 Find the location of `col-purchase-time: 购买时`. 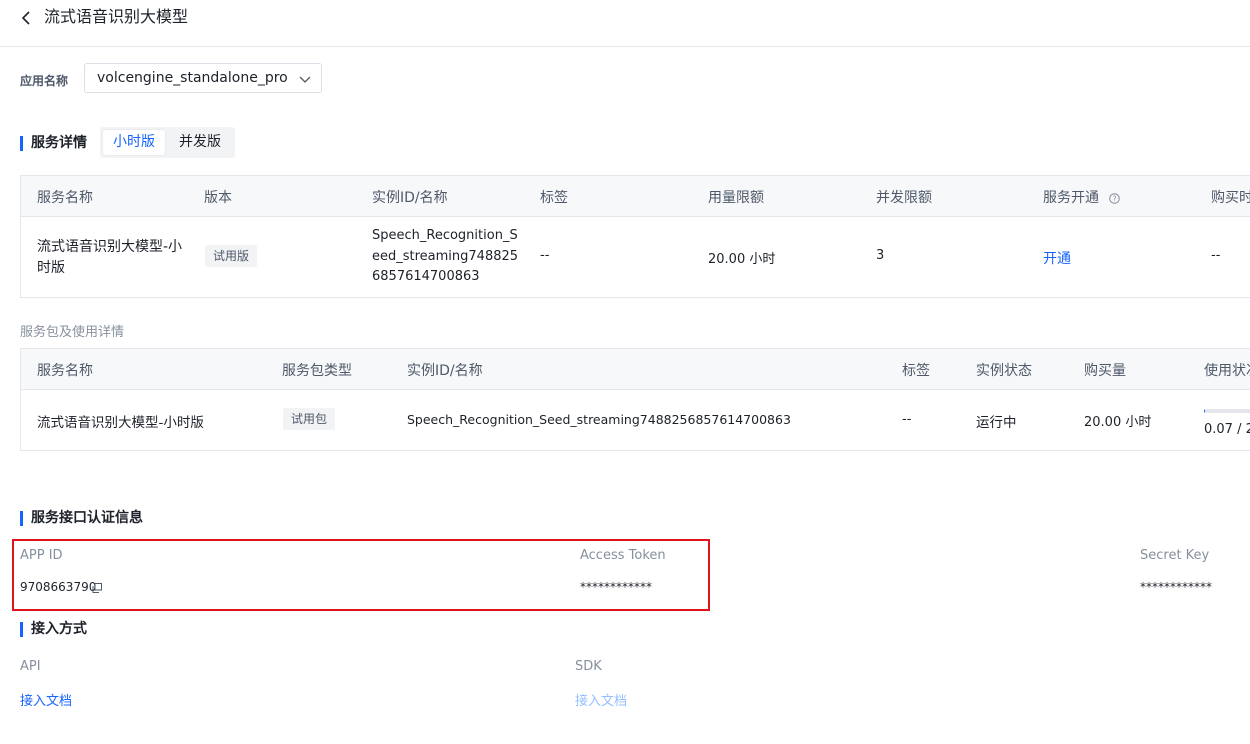

col-purchase-time: 购买时 is located at coordinates (1230, 198).